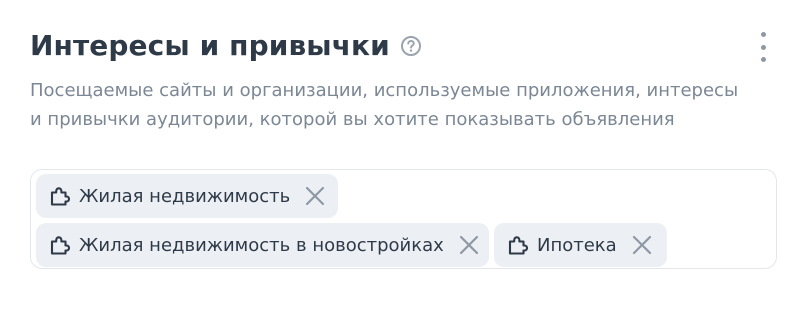 This screenshot has height=310, width=797. Describe the element at coordinates (210, 45) in the screenshot. I see `section-title: Интересы и привычки` at that location.